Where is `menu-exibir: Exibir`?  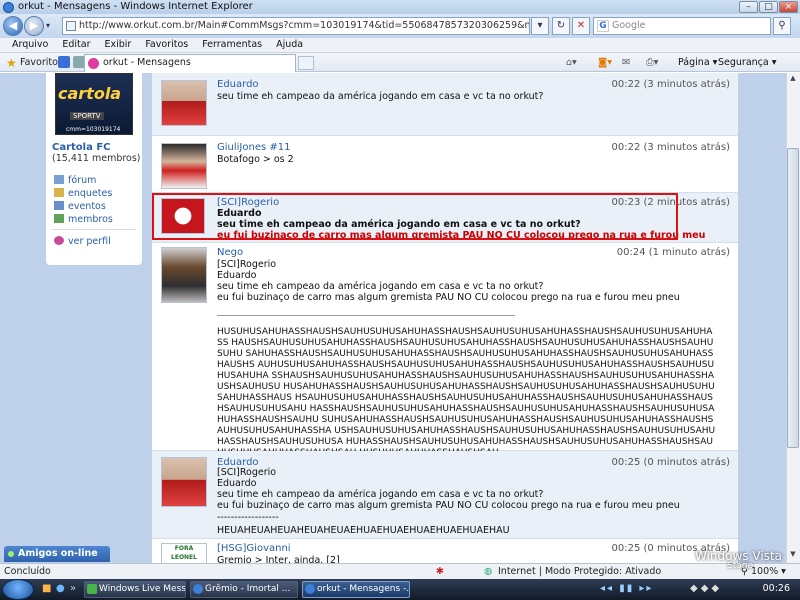
menu-exibir: Exibir is located at coordinates (118, 45).